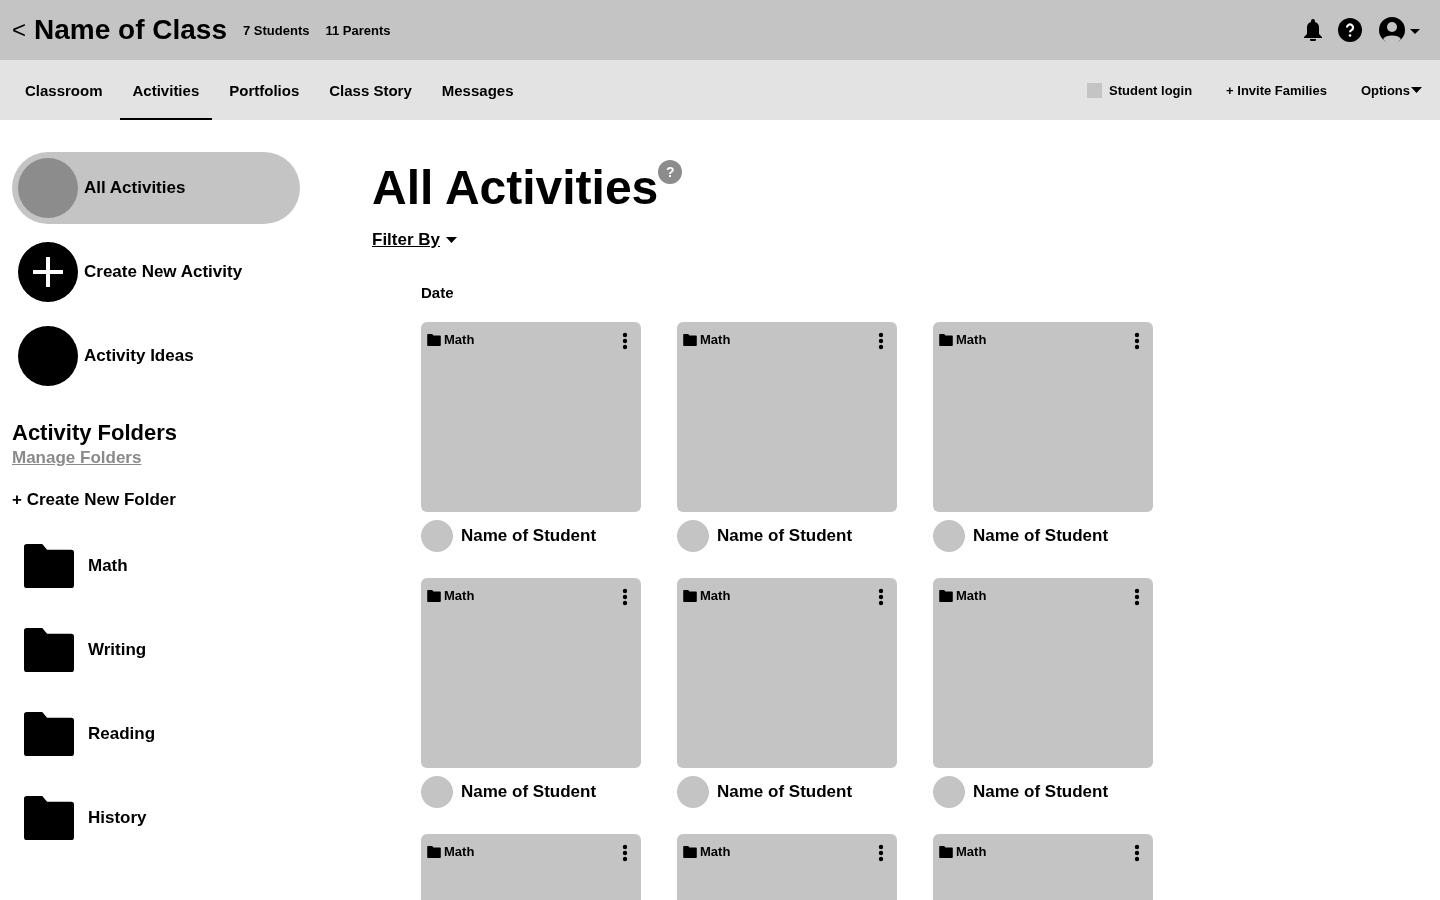  I want to click on avatar-icon, so click(48, 188).